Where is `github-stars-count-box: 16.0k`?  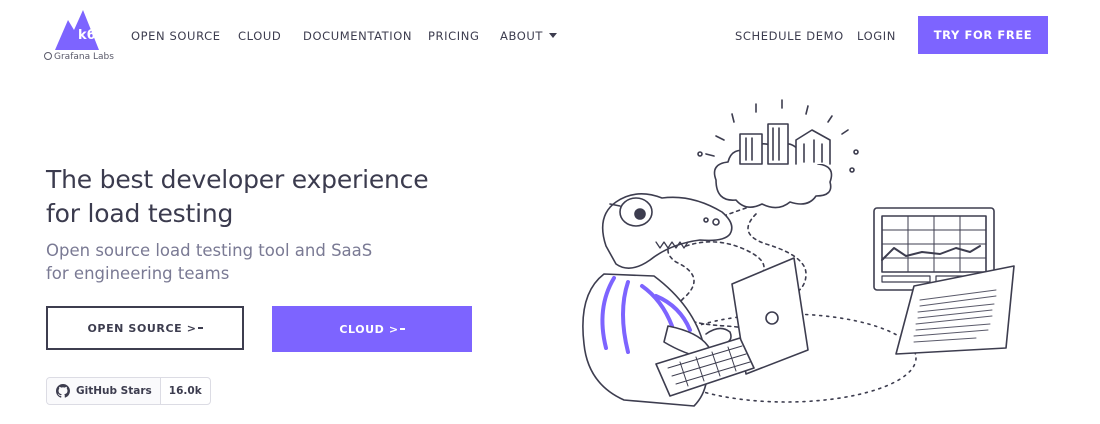
github-stars-count-box: 16.0k is located at coordinates (185, 391).